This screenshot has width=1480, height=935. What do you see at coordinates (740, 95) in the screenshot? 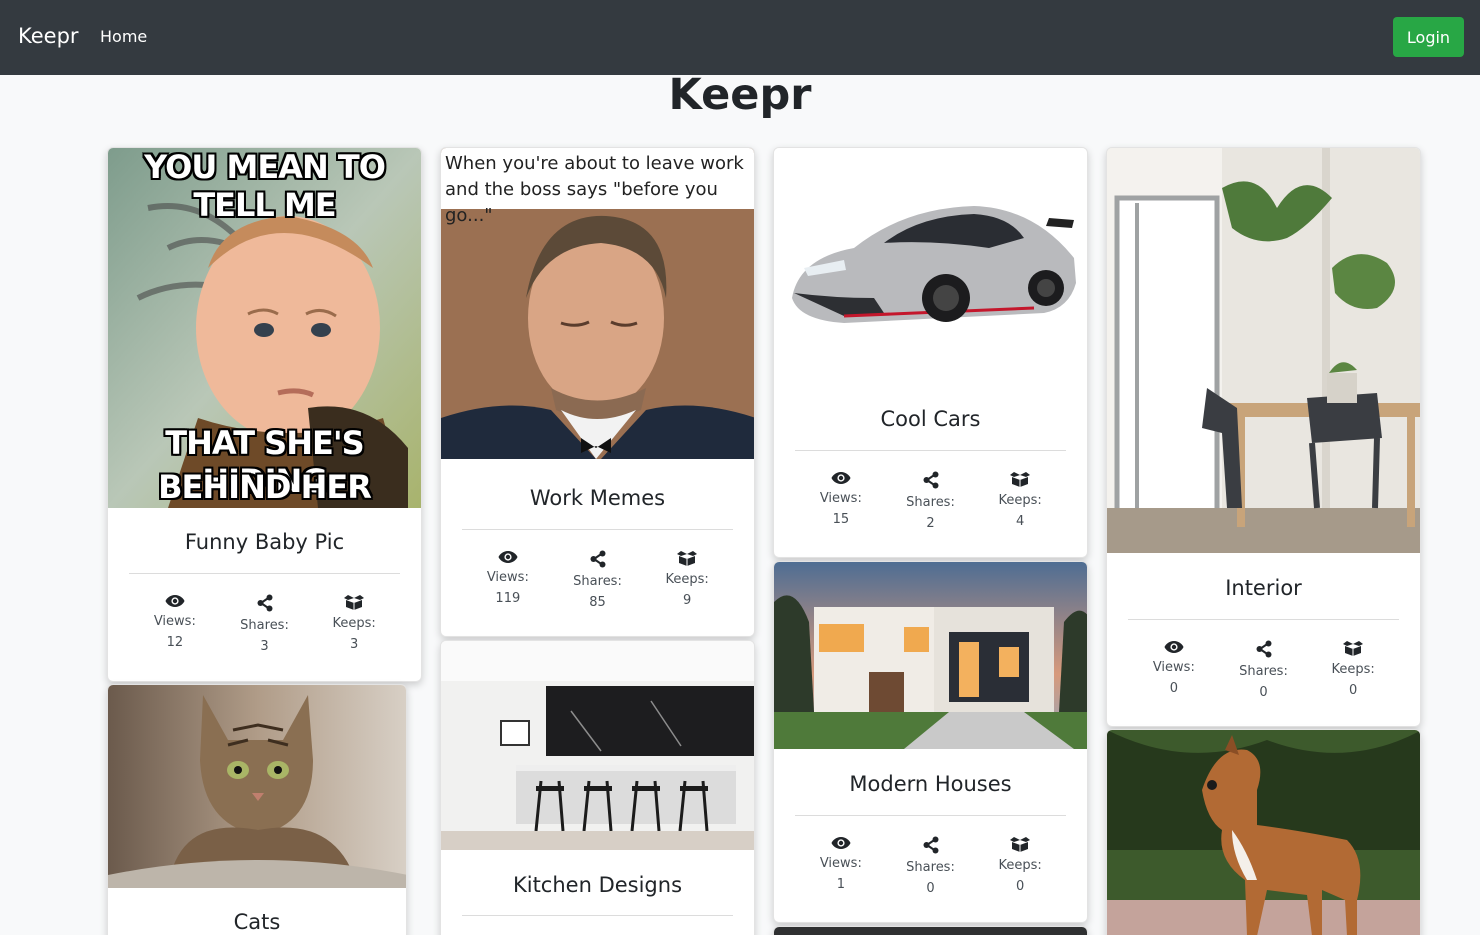
I see `page-title: Keepr` at bounding box center [740, 95].